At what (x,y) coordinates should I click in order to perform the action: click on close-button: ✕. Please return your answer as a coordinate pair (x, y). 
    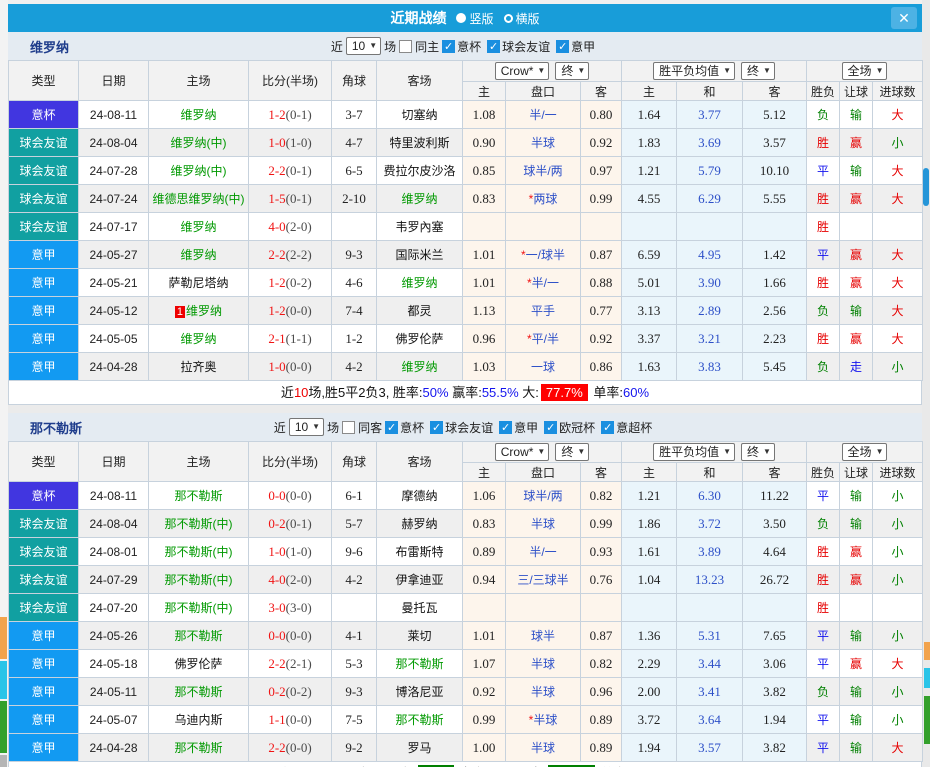
    Looking at the image, I should click on (904, 18).